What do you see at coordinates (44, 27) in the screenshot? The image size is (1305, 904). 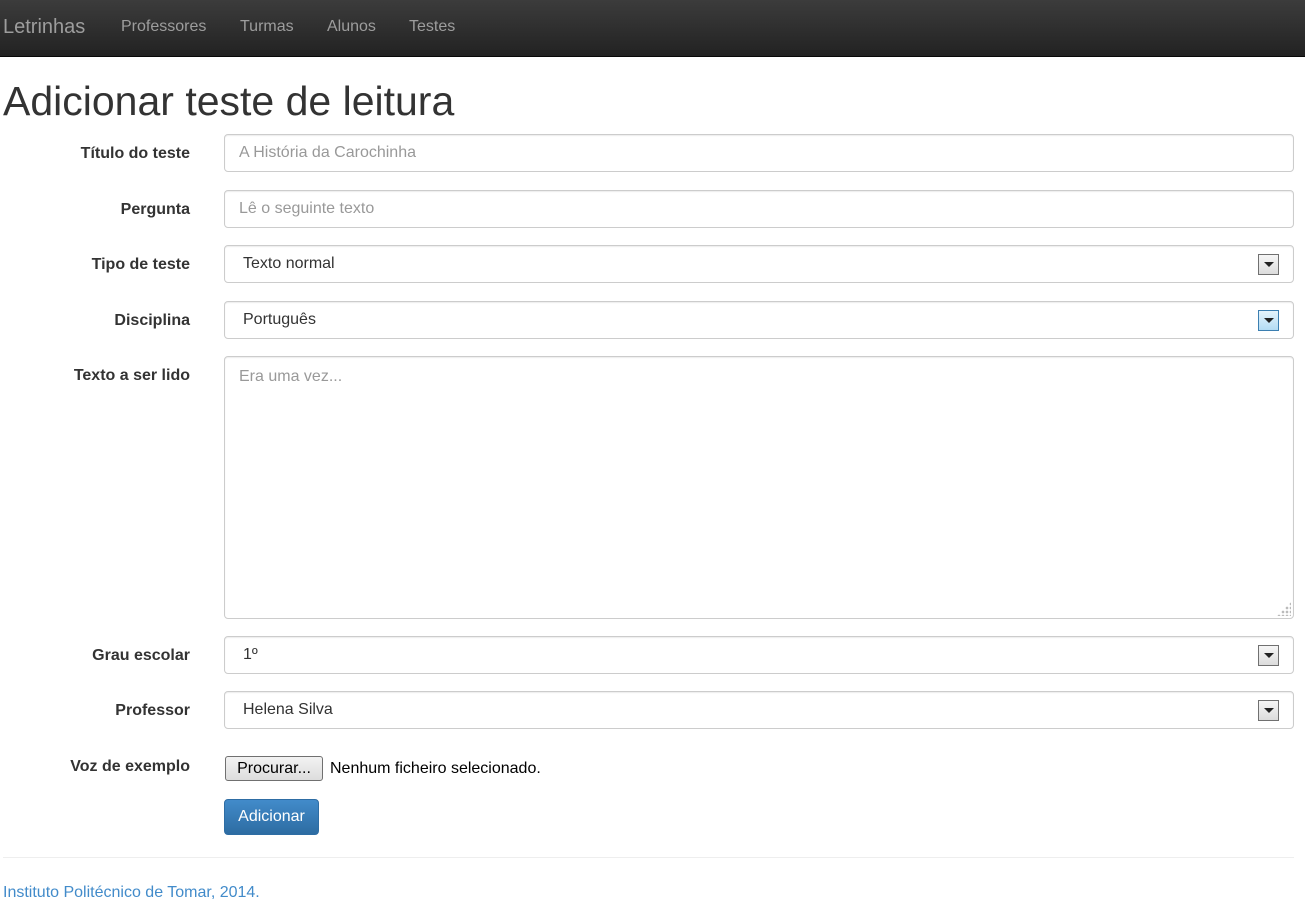 I see `brand-link: Letrinhas` at bounding box center [44, 27].